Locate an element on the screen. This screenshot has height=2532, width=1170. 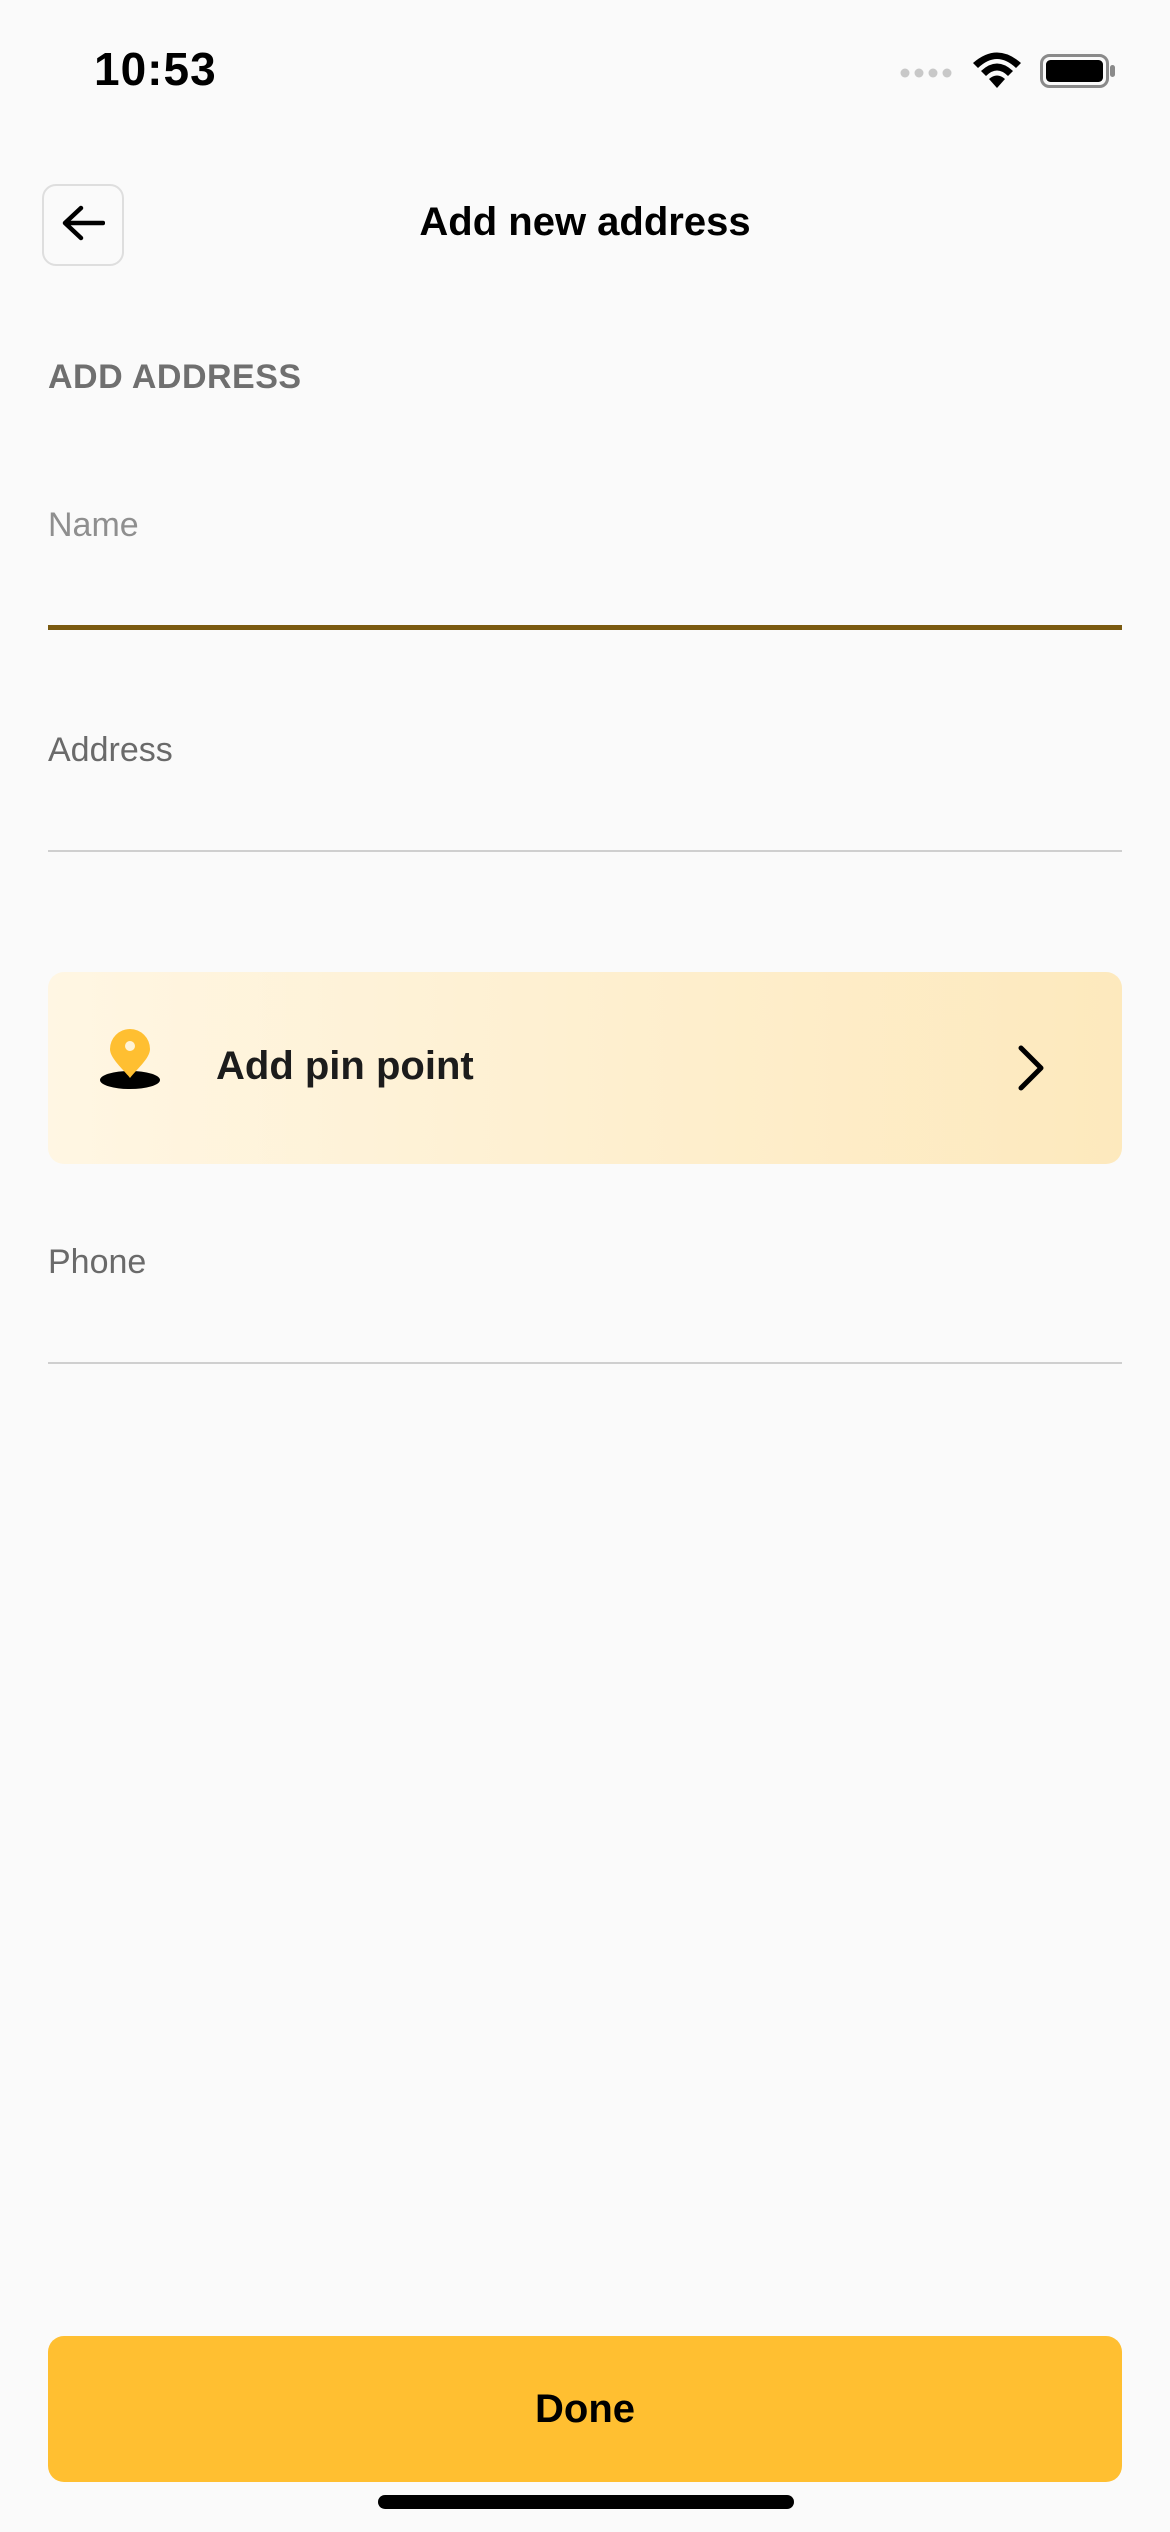
status-bar: 10:53 is located at coordinates (585, 75).